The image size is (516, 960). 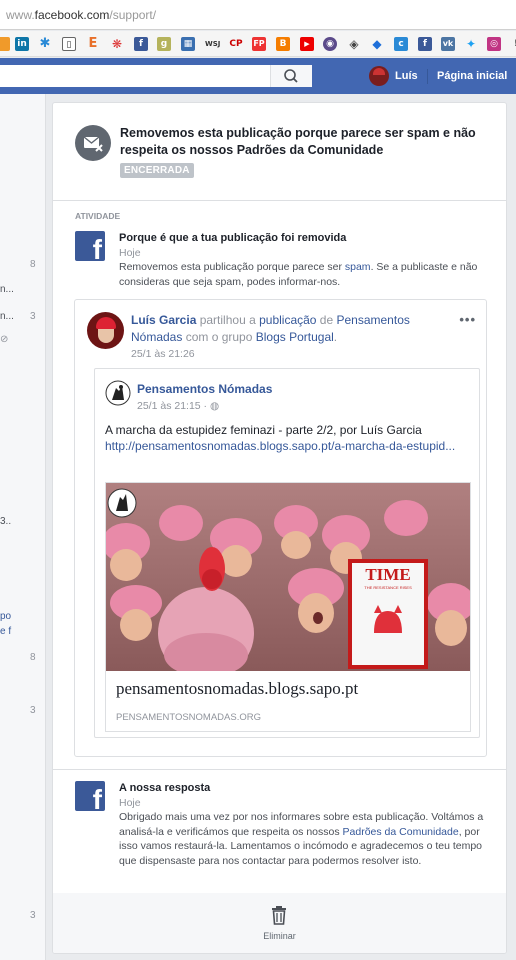 What do you see at coordinates (427, 76) in the screenshot?
I see `nav-separator` at bounding box center [427, 76].